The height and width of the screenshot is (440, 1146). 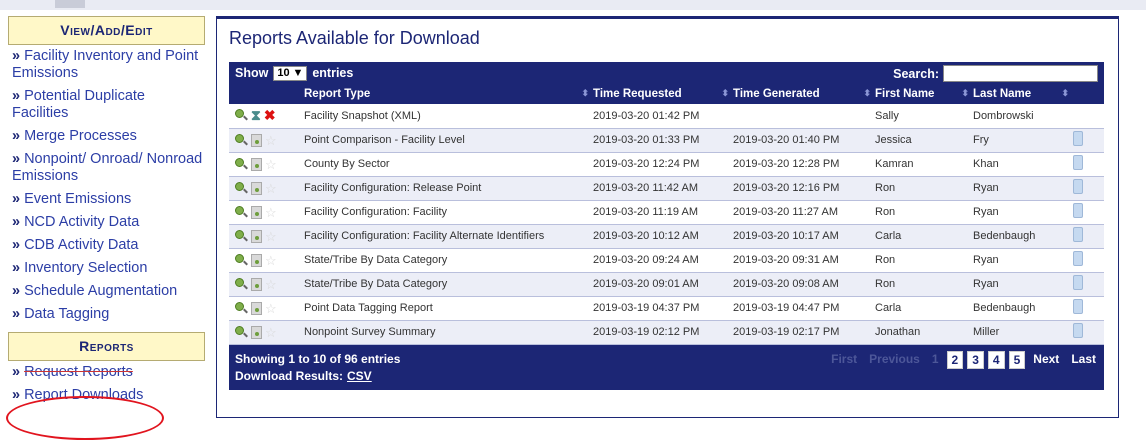 What do you see at coordinates (905, 94) in the screenshot?
I see `column-label: First Name` at bounding box center [905, 94].